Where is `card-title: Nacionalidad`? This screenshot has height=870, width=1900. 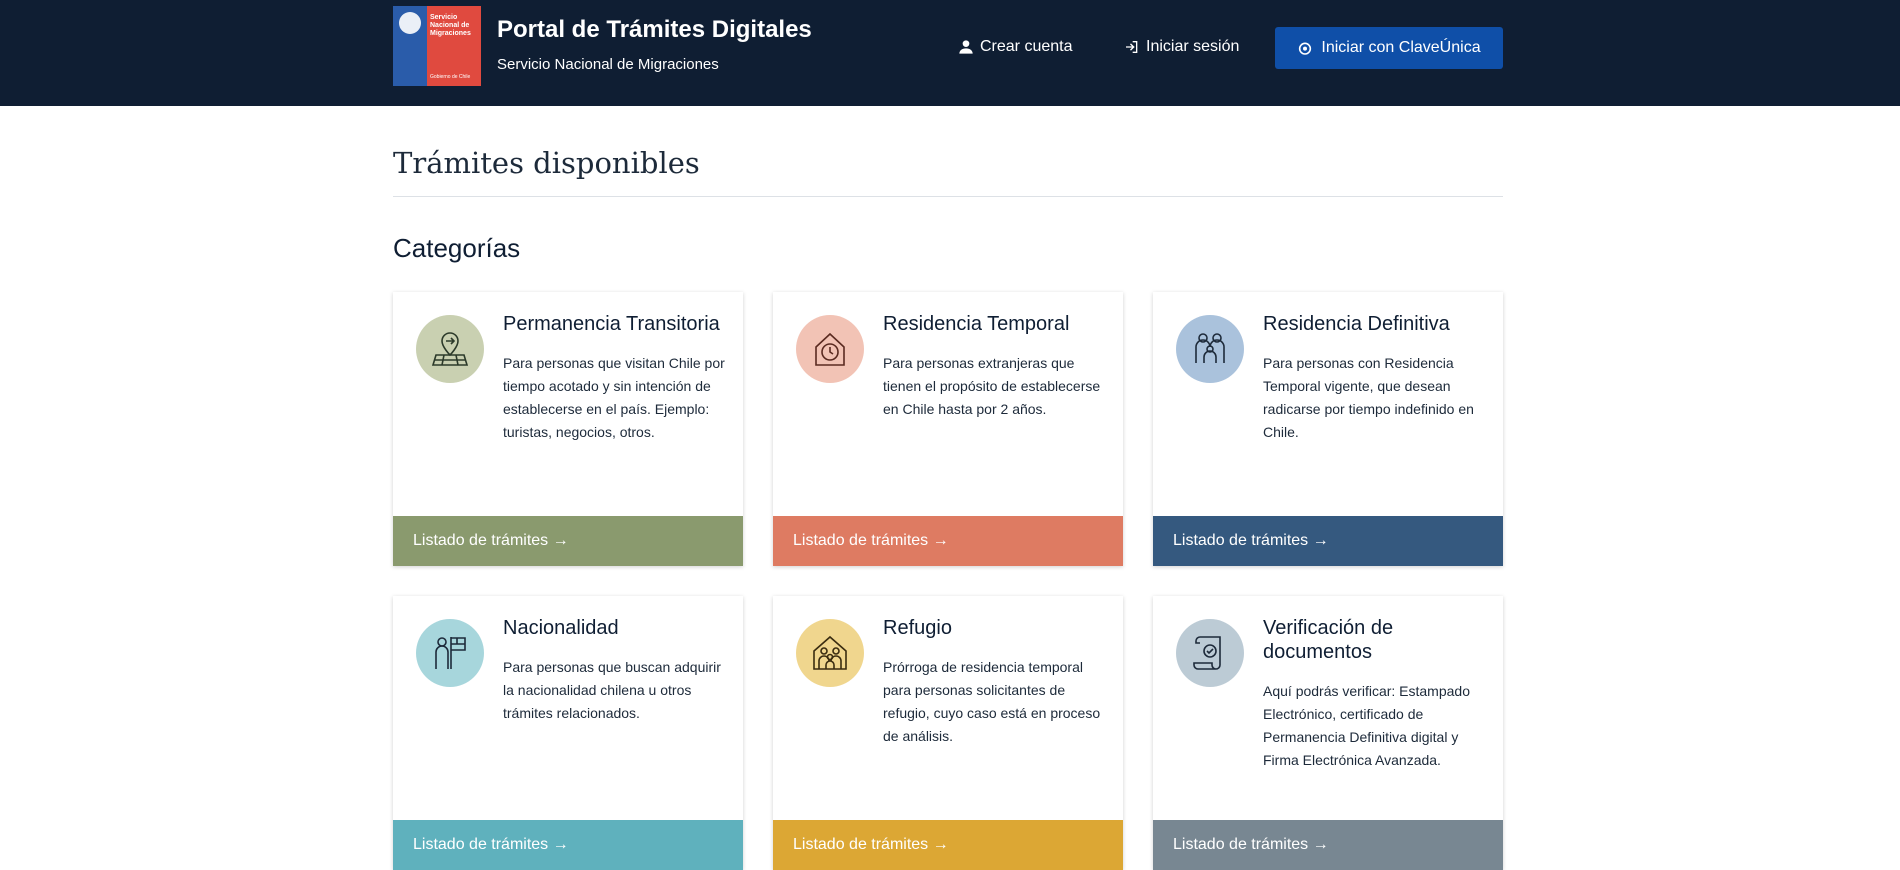
card-title: Nacionalidad is located at coordinates (615, 628).